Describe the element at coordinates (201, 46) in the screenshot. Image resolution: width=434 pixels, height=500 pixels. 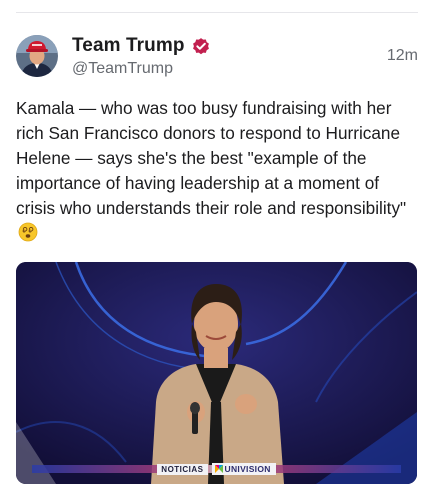
I see `verified-badge-icon` at that location.